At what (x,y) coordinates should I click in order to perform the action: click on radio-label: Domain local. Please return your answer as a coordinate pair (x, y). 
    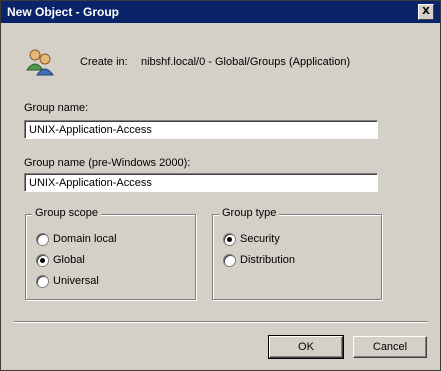
    Looking at the image, I should click on (85, 239).